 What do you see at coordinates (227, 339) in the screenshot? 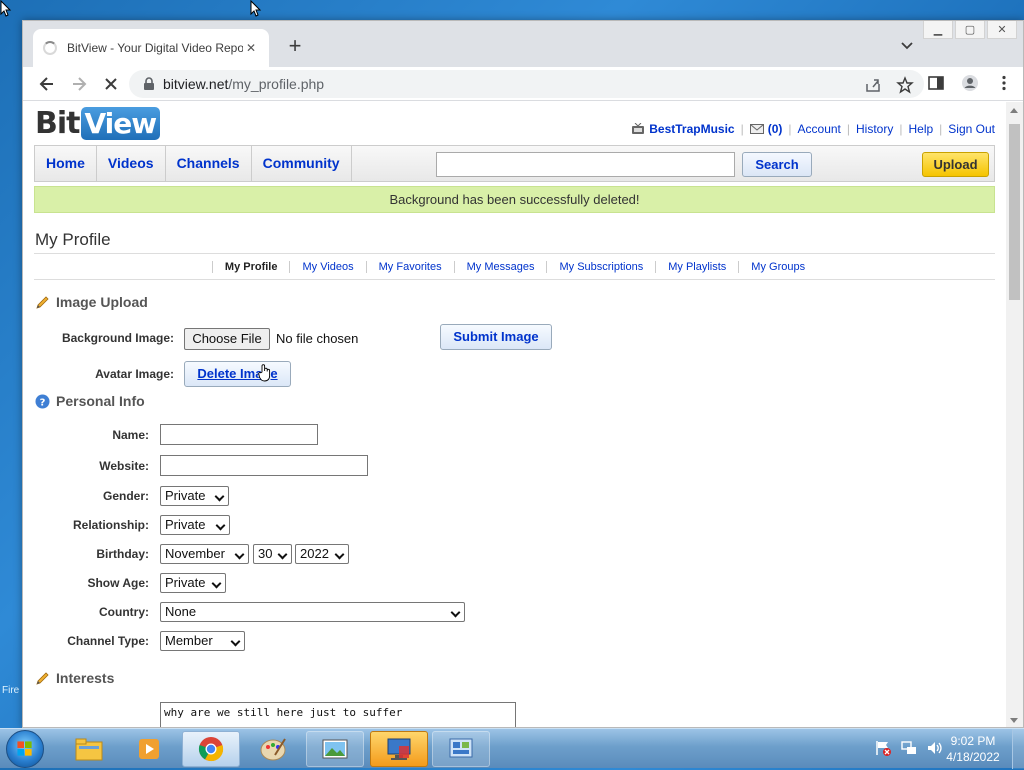
I see `choose-file-button: Choose File` at bounding box center [227, 339].